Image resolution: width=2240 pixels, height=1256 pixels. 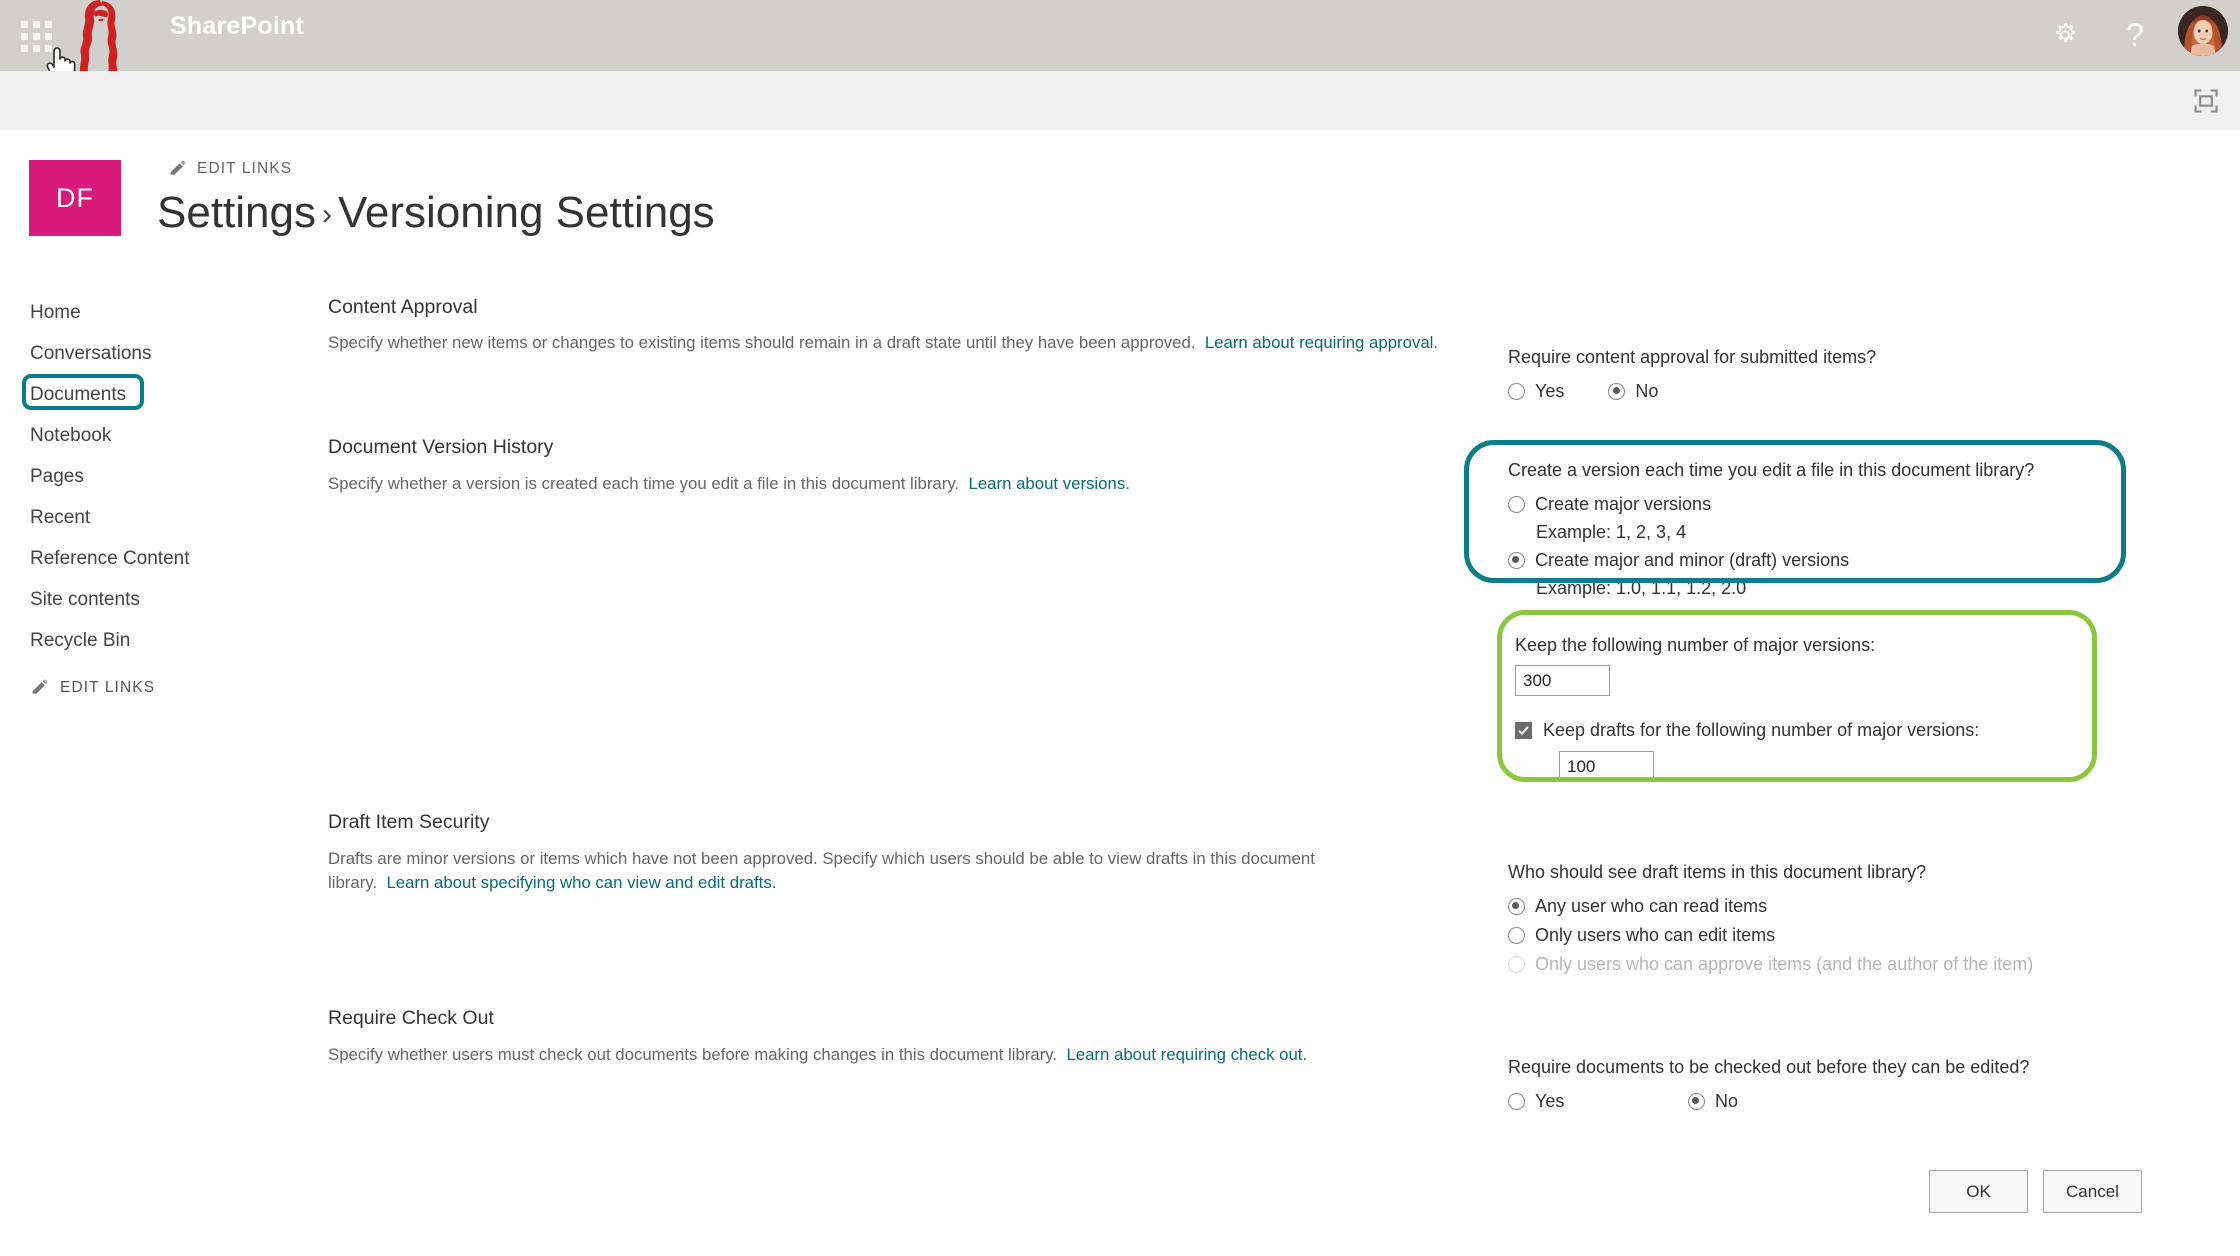 What do you see at coordinates (2206, 101) in the screenshot?
I see `focus-on-content-icon` at bounding box center [2206, 101].